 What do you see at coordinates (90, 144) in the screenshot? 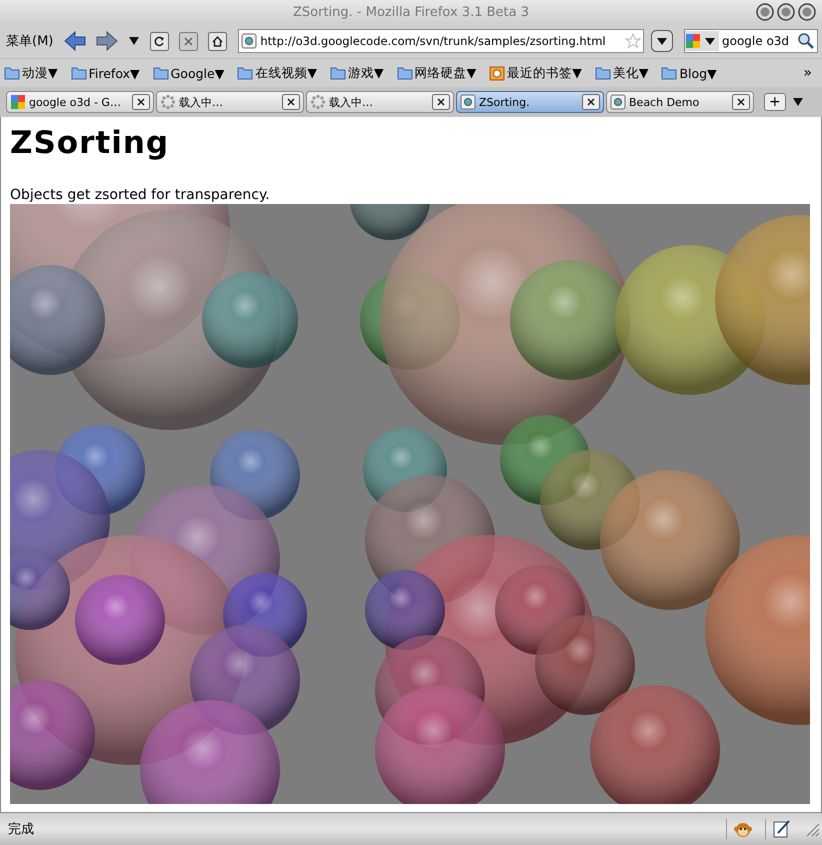
I see `page-heading: ZSorting` at bounding box center [90, 144].